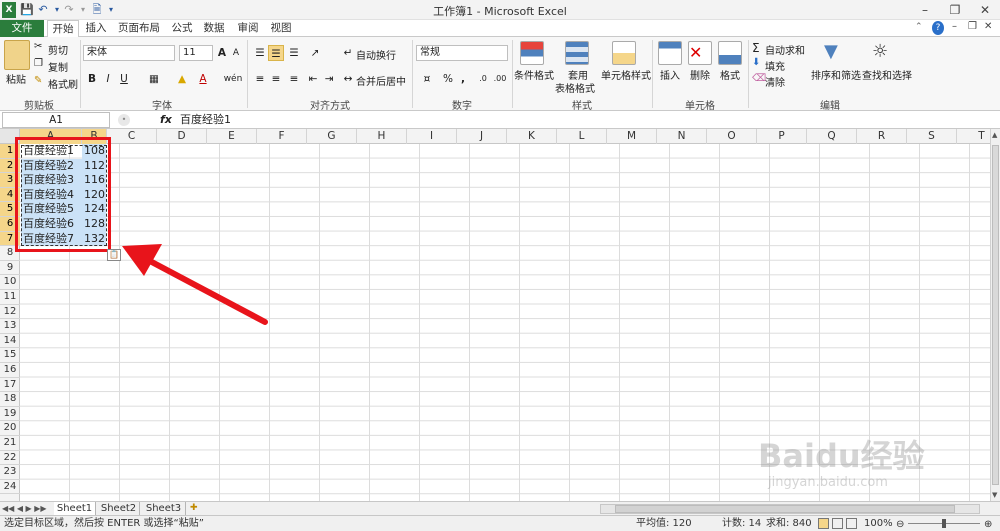 Image resolution: width=1000 pixels, height=531 pixels. I want to click on align-top-icon: ☰, so click(260, 53).